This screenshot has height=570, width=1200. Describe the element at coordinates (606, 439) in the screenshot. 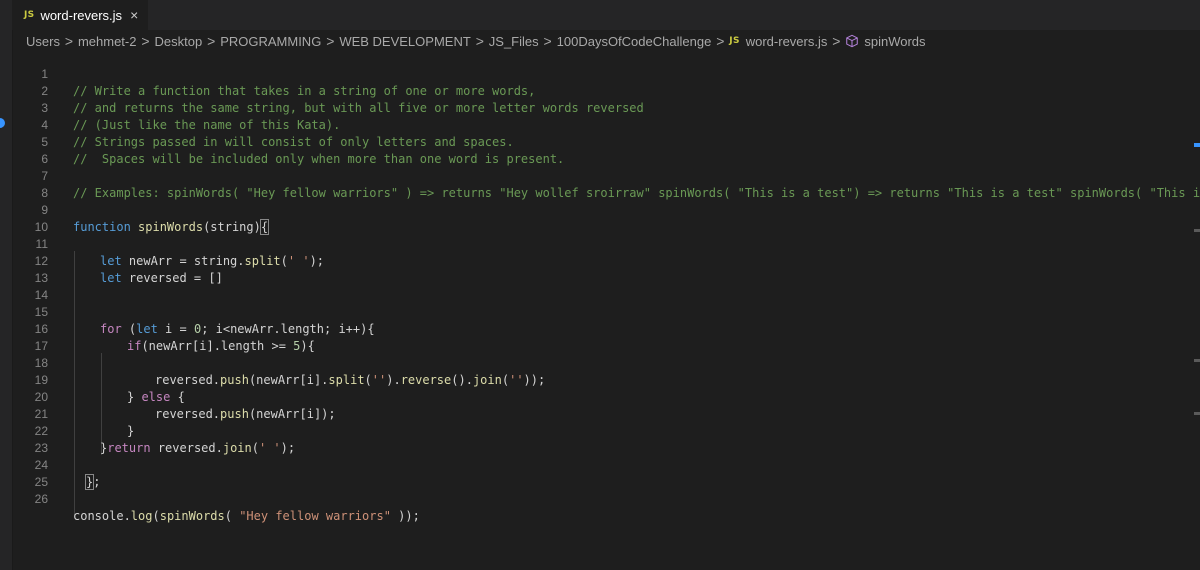

I see `code-line-23: 23` at that location.